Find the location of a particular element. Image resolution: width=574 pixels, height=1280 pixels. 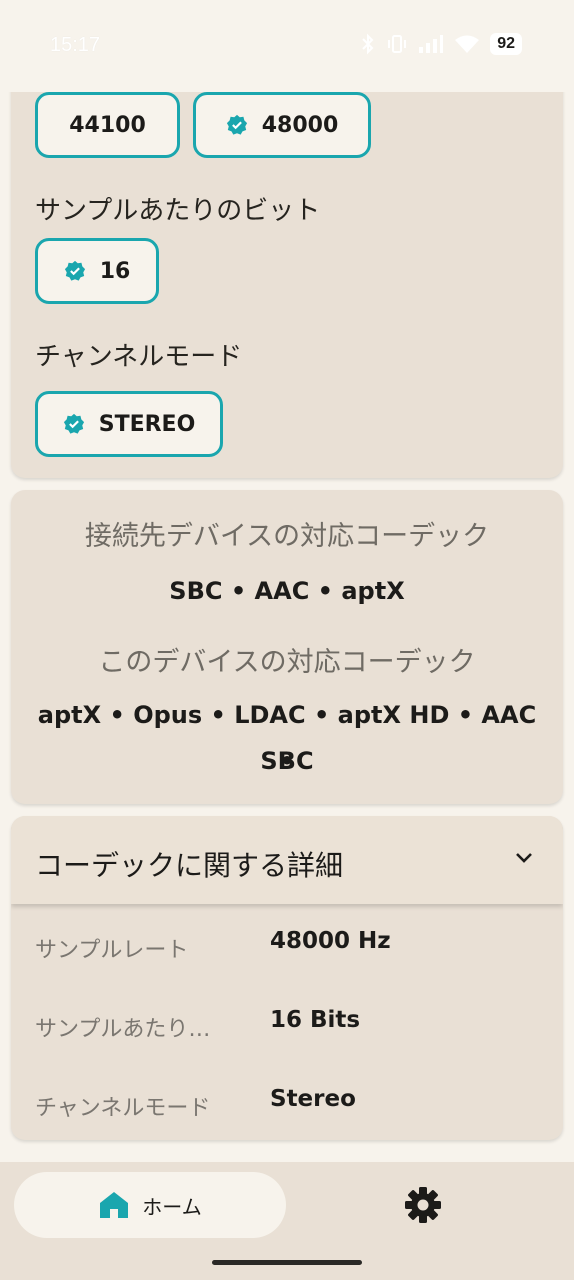

detail-key: チャンネルモード is located at coordinates (123, 1108).